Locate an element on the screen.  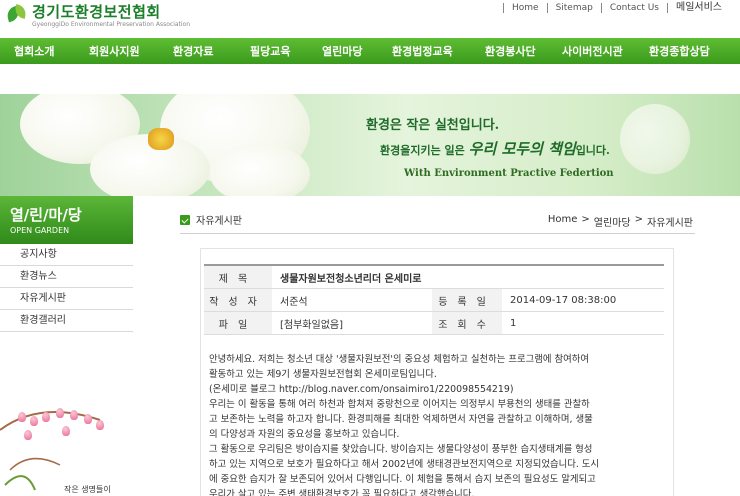
nav-spacer is located at coordinates (370, 79).